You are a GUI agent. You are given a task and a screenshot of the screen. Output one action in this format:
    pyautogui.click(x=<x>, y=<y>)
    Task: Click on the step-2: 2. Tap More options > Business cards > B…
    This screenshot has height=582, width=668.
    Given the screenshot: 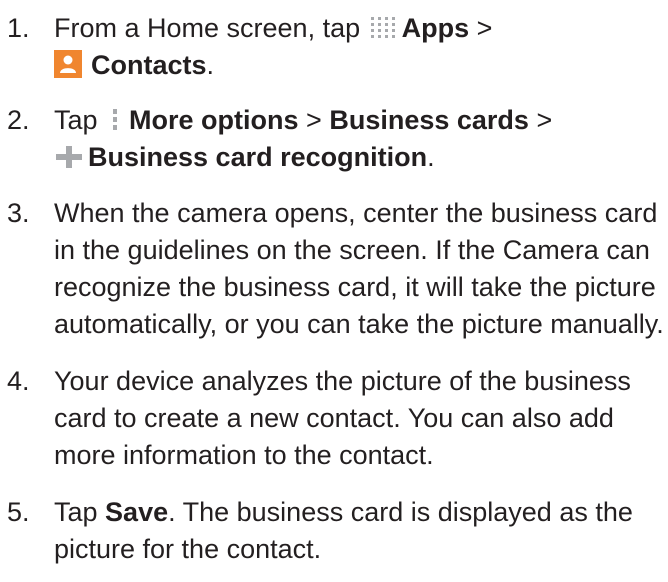 What is the action you would take?
    pyautogui.click(x=334, y=139)
    